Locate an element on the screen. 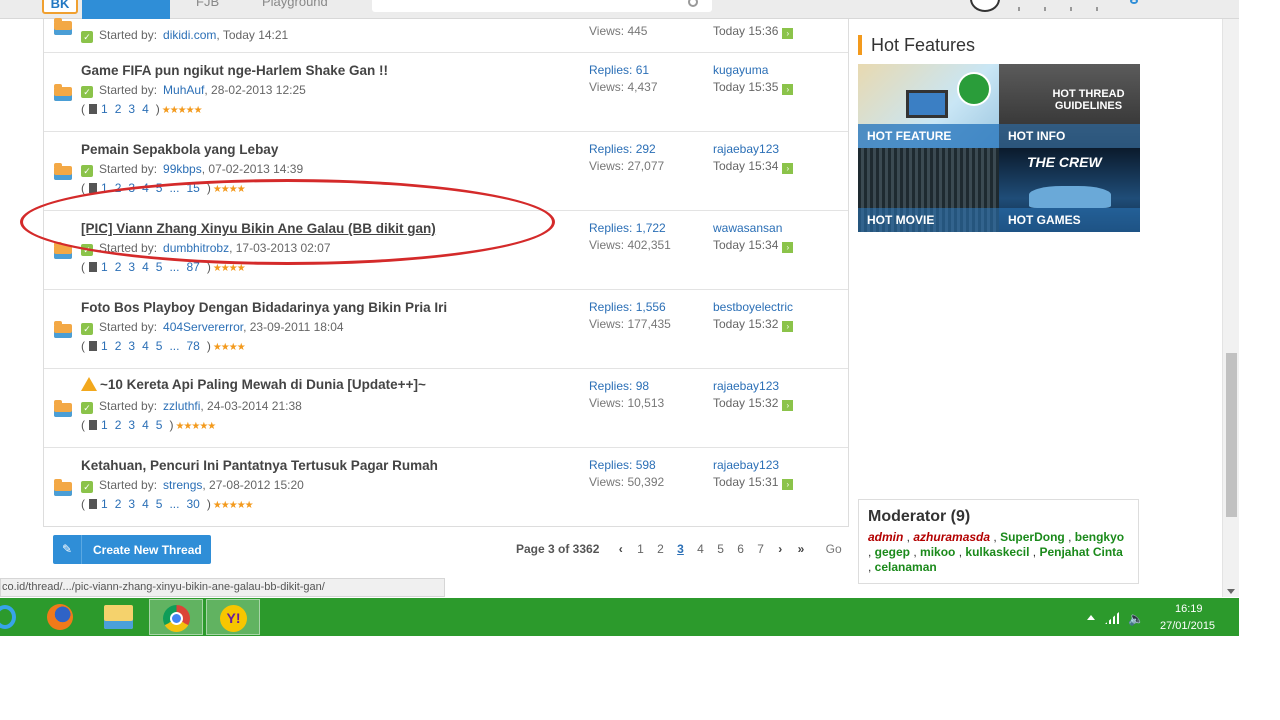  thread-author-link: strengs is located at coordinates (182, 485).